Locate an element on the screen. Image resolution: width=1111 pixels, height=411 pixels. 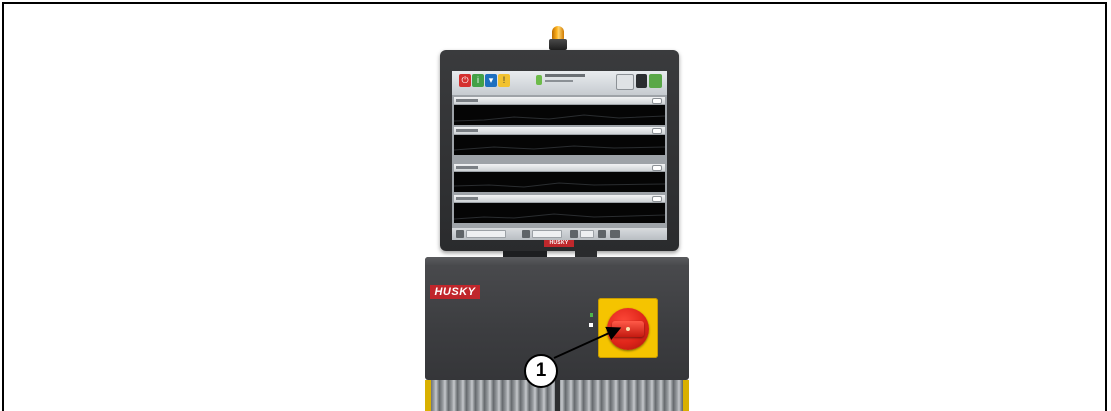
callout-arrow is located at coordinates (587, 342).